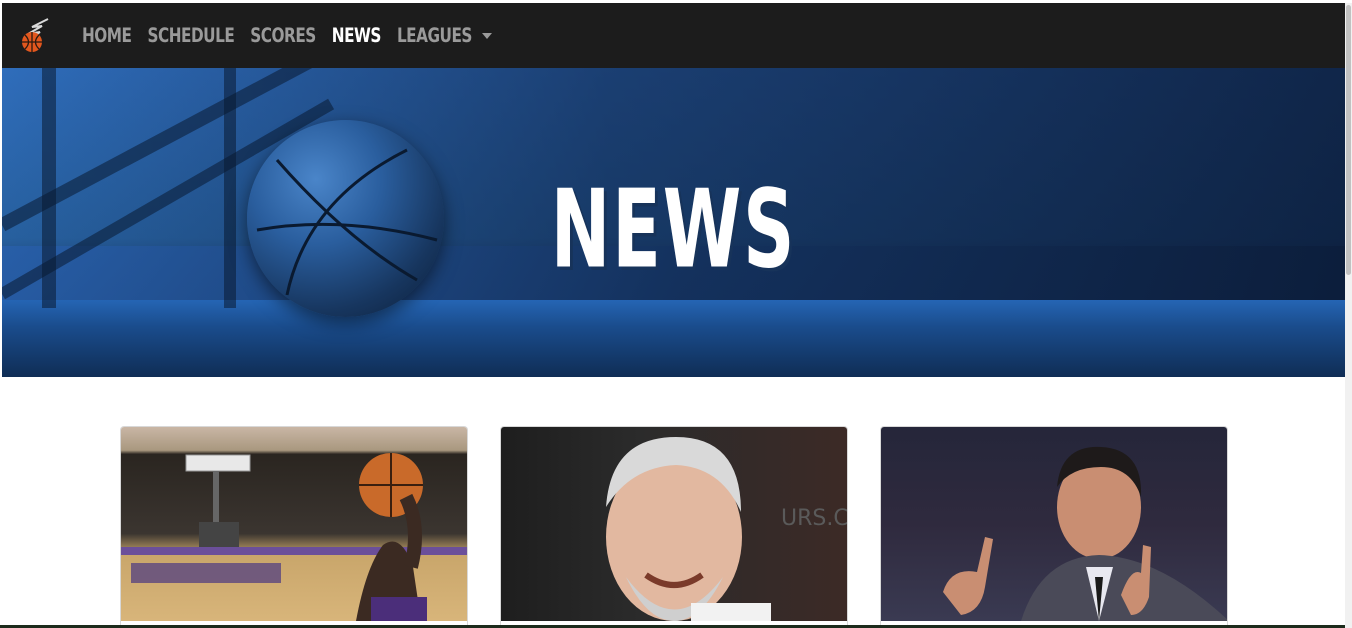  What do you see at coordinates (357, 35) in the screenshot?
I see `nav-news: NEWS` at bounding box center [357, 35].